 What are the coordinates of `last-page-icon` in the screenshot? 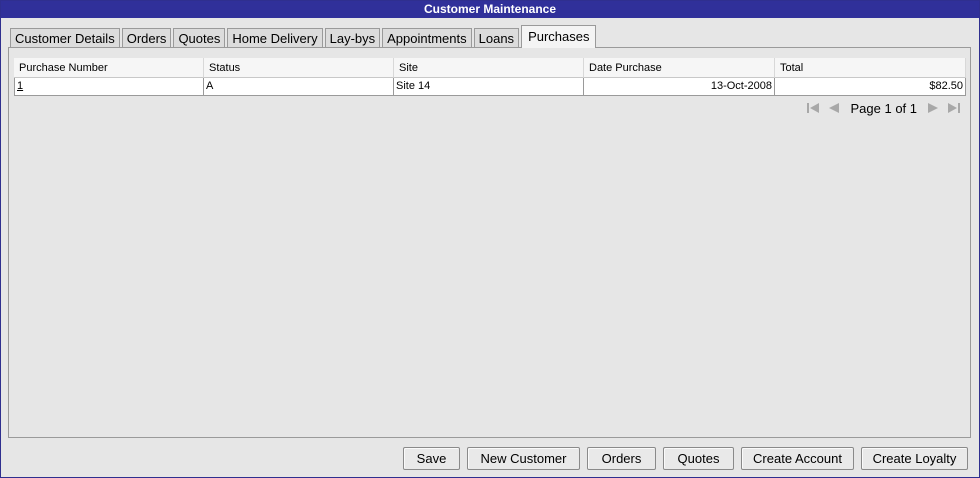 It's located at (954, 108).